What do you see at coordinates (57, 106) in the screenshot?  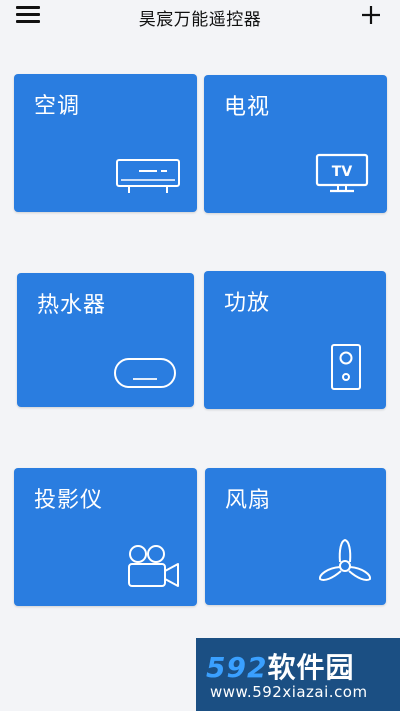 I see `device-label: 空调` at bounding box center [57, 106].